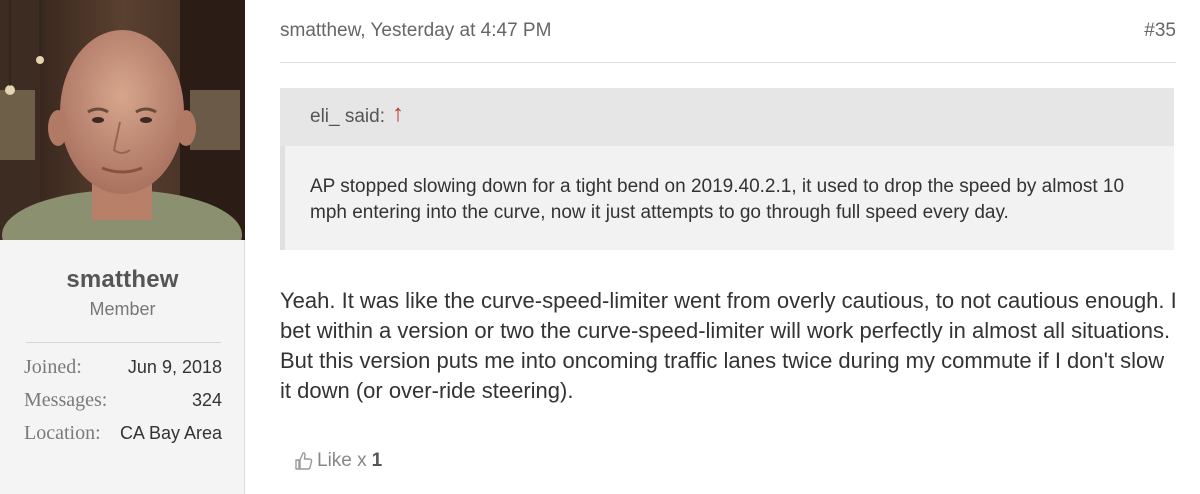  I want to click on joined-label: Joined:, so click(53, 367).